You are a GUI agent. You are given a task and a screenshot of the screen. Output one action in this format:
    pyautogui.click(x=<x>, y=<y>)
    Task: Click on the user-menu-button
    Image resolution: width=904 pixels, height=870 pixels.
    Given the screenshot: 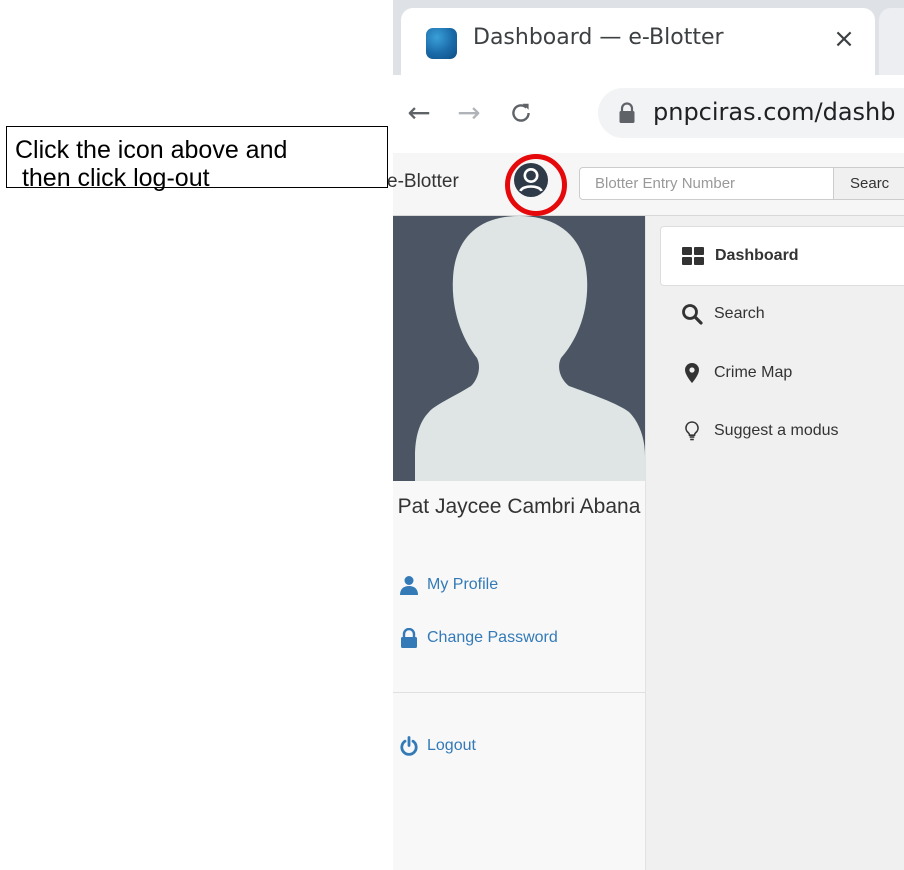 What is the action you would take?
    pyautogui.click(x=536, y=185)
    